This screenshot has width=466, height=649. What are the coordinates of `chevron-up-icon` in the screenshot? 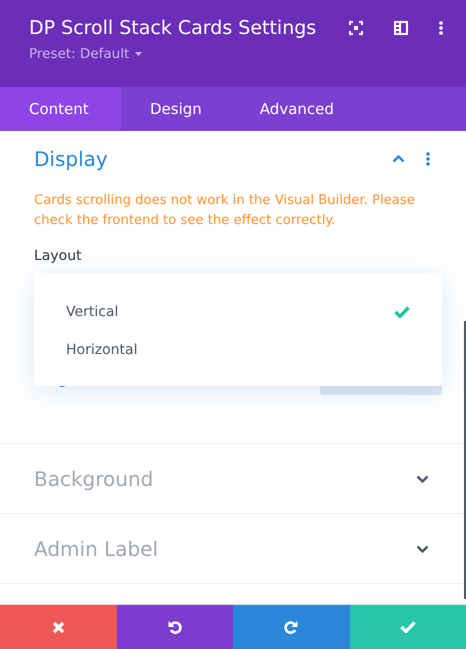 It's located at (398, 159).